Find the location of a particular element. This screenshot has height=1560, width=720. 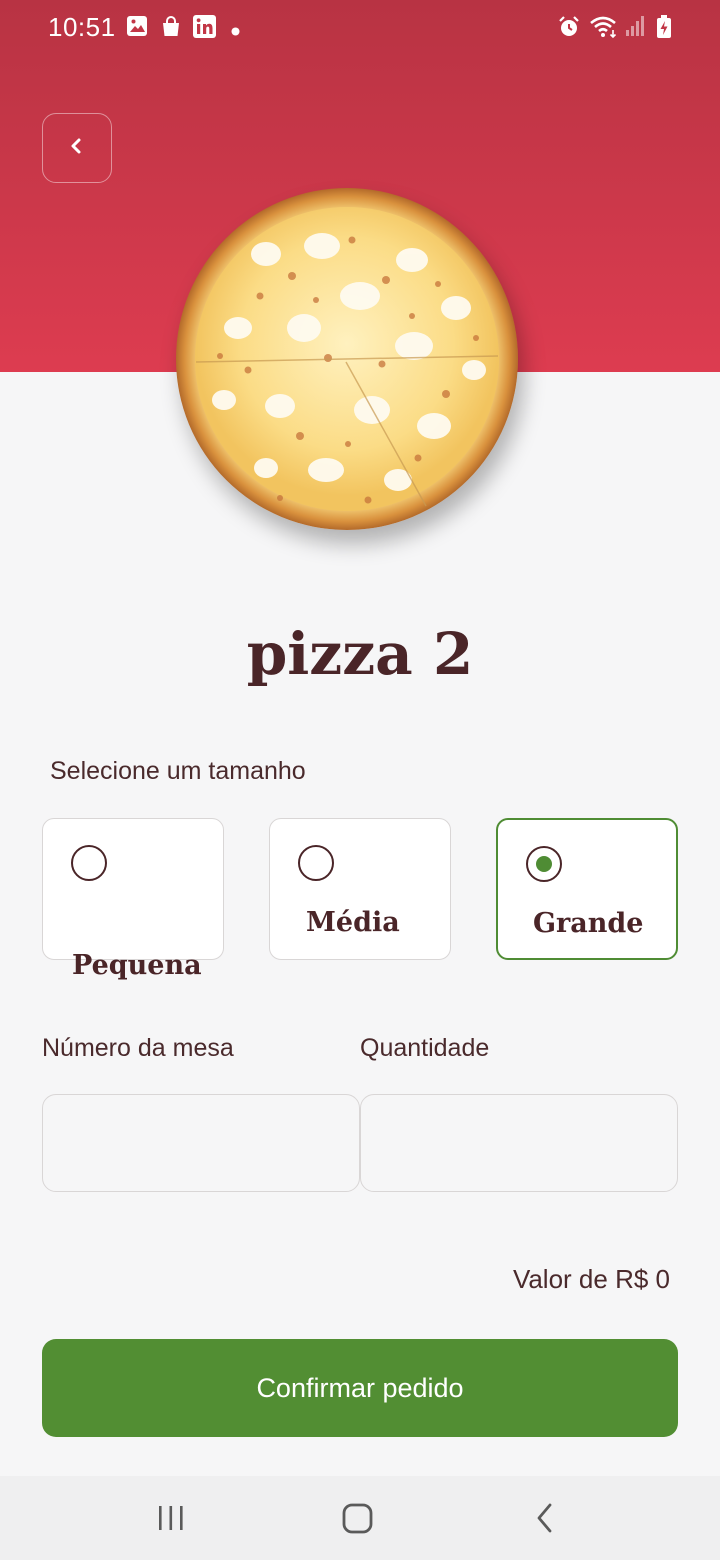

size-option-media: Média is located at coordinates (360, 889).